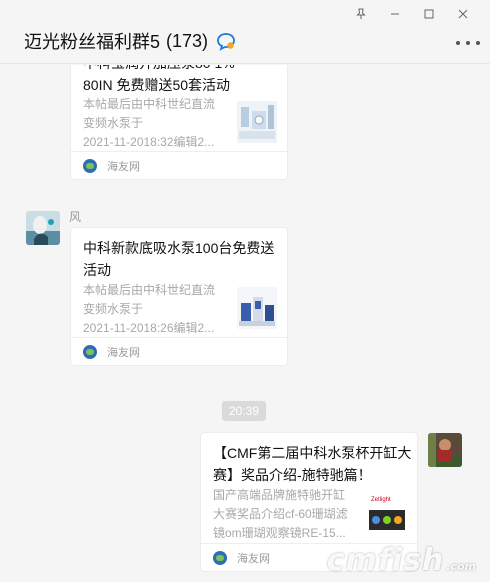 The height and width of the screenshot is (582, 490). What do you see at coordinates (179, 248) in the screenshot?
I see `card-title-line: 中科新款底吸水泵100台免费送` at bounding box center [179, 248].